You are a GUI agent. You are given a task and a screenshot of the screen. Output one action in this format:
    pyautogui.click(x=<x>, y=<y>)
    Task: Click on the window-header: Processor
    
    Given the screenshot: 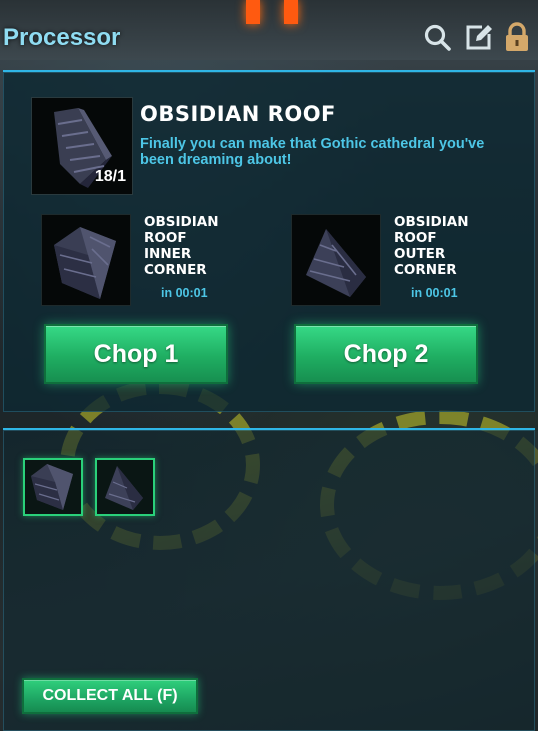 What is the action you would take?
    pyautogui.click(x=269, y=36)
    